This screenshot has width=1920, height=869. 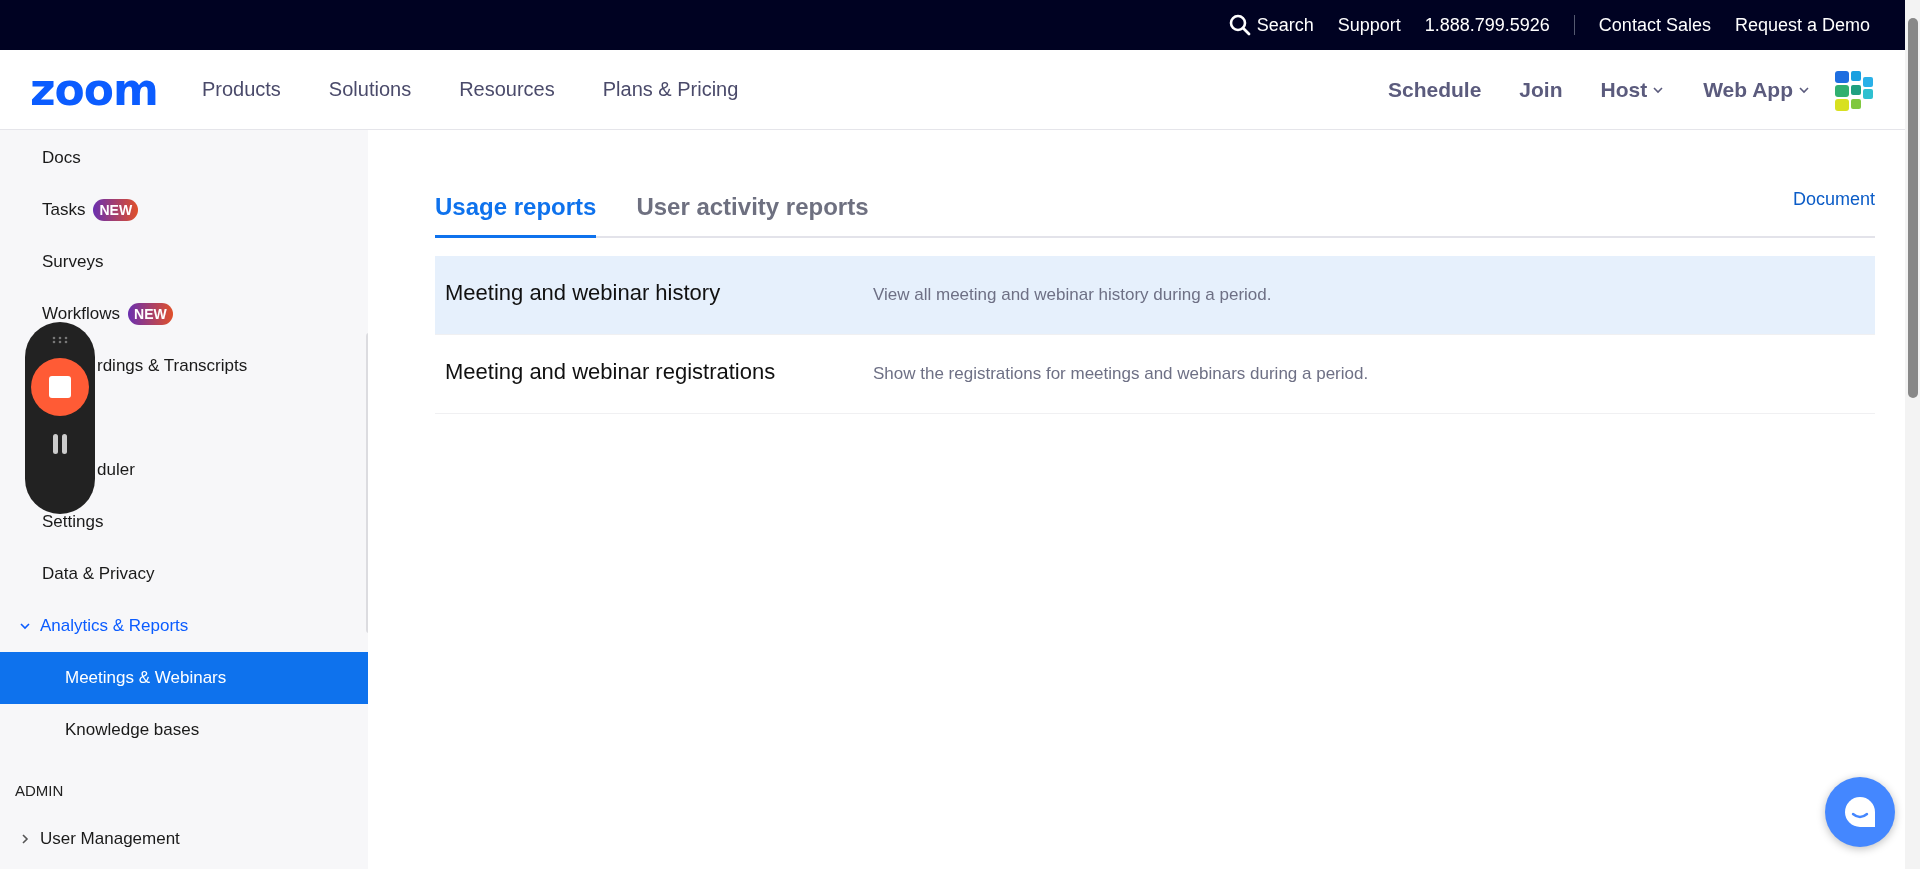 What do you see at coordinates (114, 626) in the screenshot?
I see `sidebar-group: Analytics & Reports` at bounding box center [114, 626].